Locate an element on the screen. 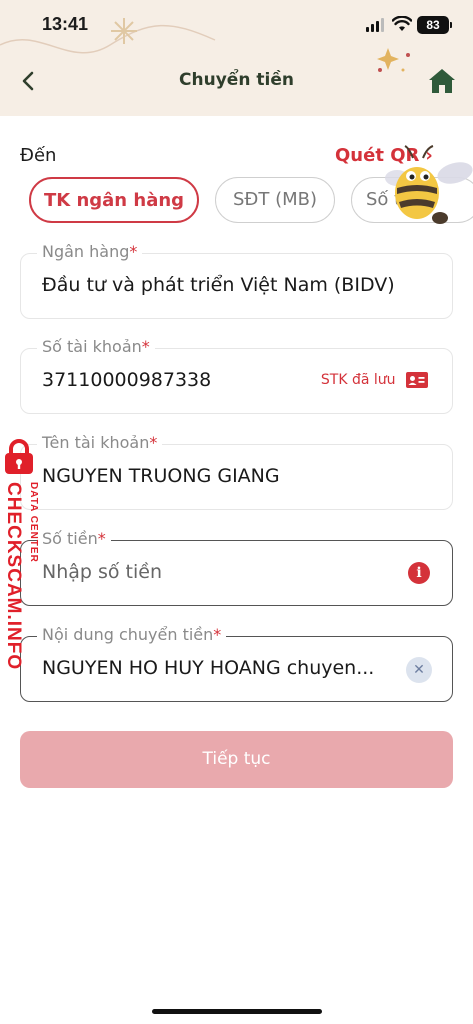 The image size is (473, 1024). wifi-icon is located at coordinates (402, 23).